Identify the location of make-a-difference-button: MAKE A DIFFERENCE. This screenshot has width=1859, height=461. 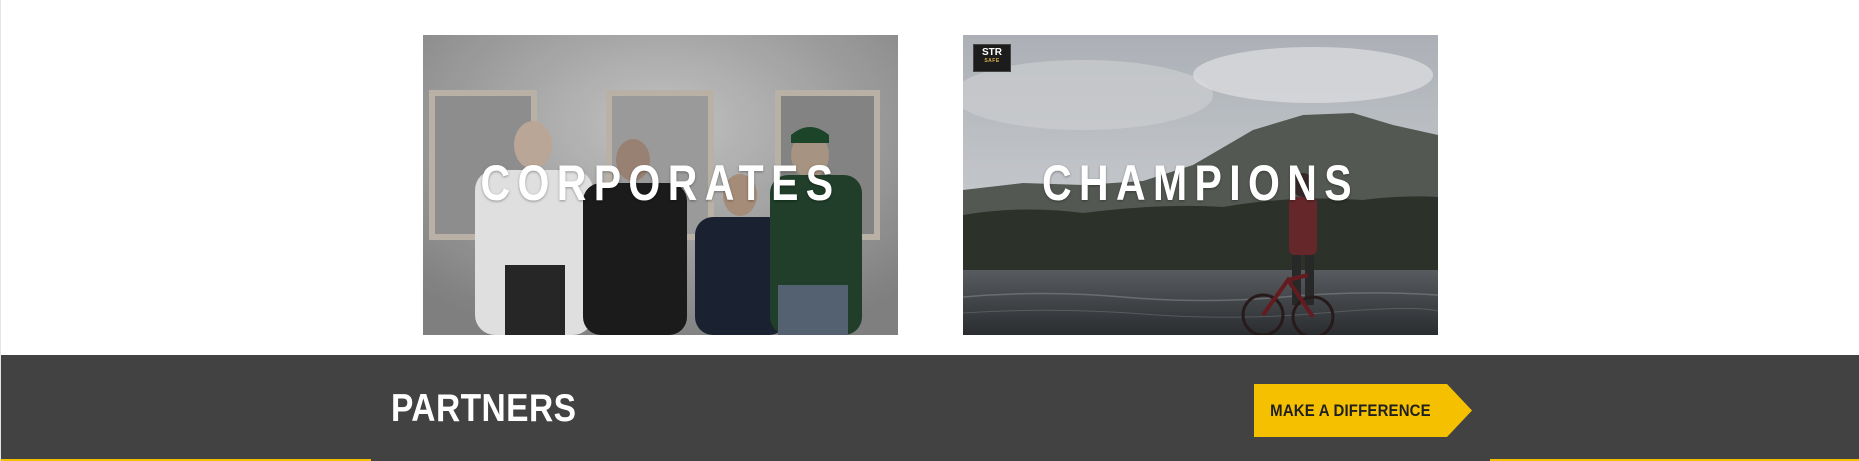
(1363, 410).